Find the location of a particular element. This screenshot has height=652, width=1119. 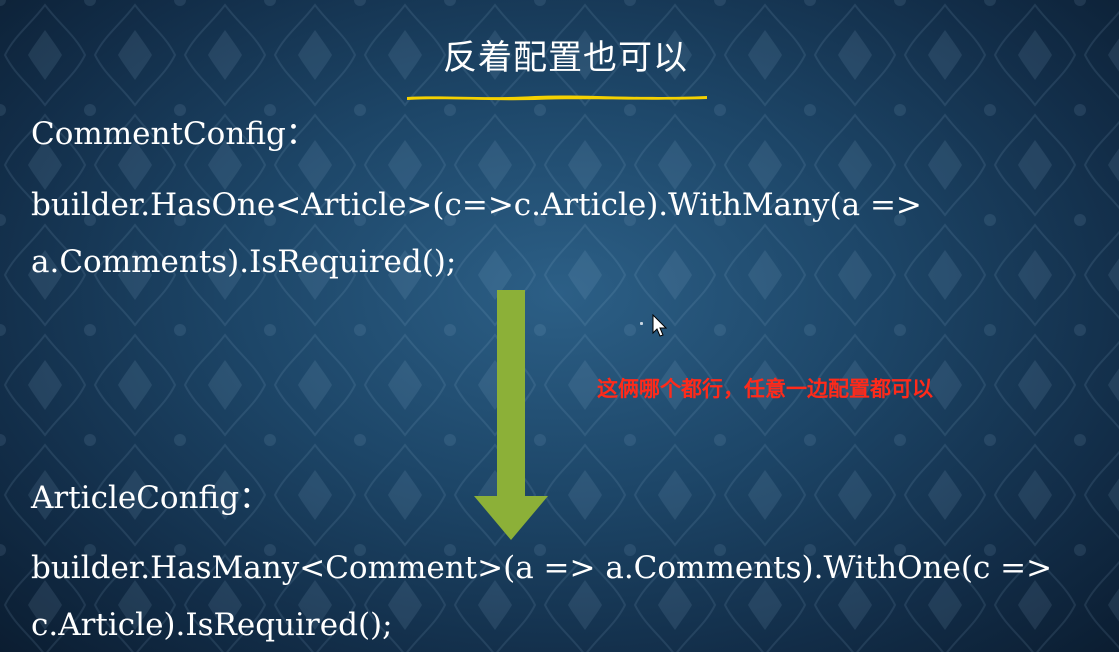

comment-config-code-line-2: a.Comments).IsRequired(); is located at coordinates (244, 262).